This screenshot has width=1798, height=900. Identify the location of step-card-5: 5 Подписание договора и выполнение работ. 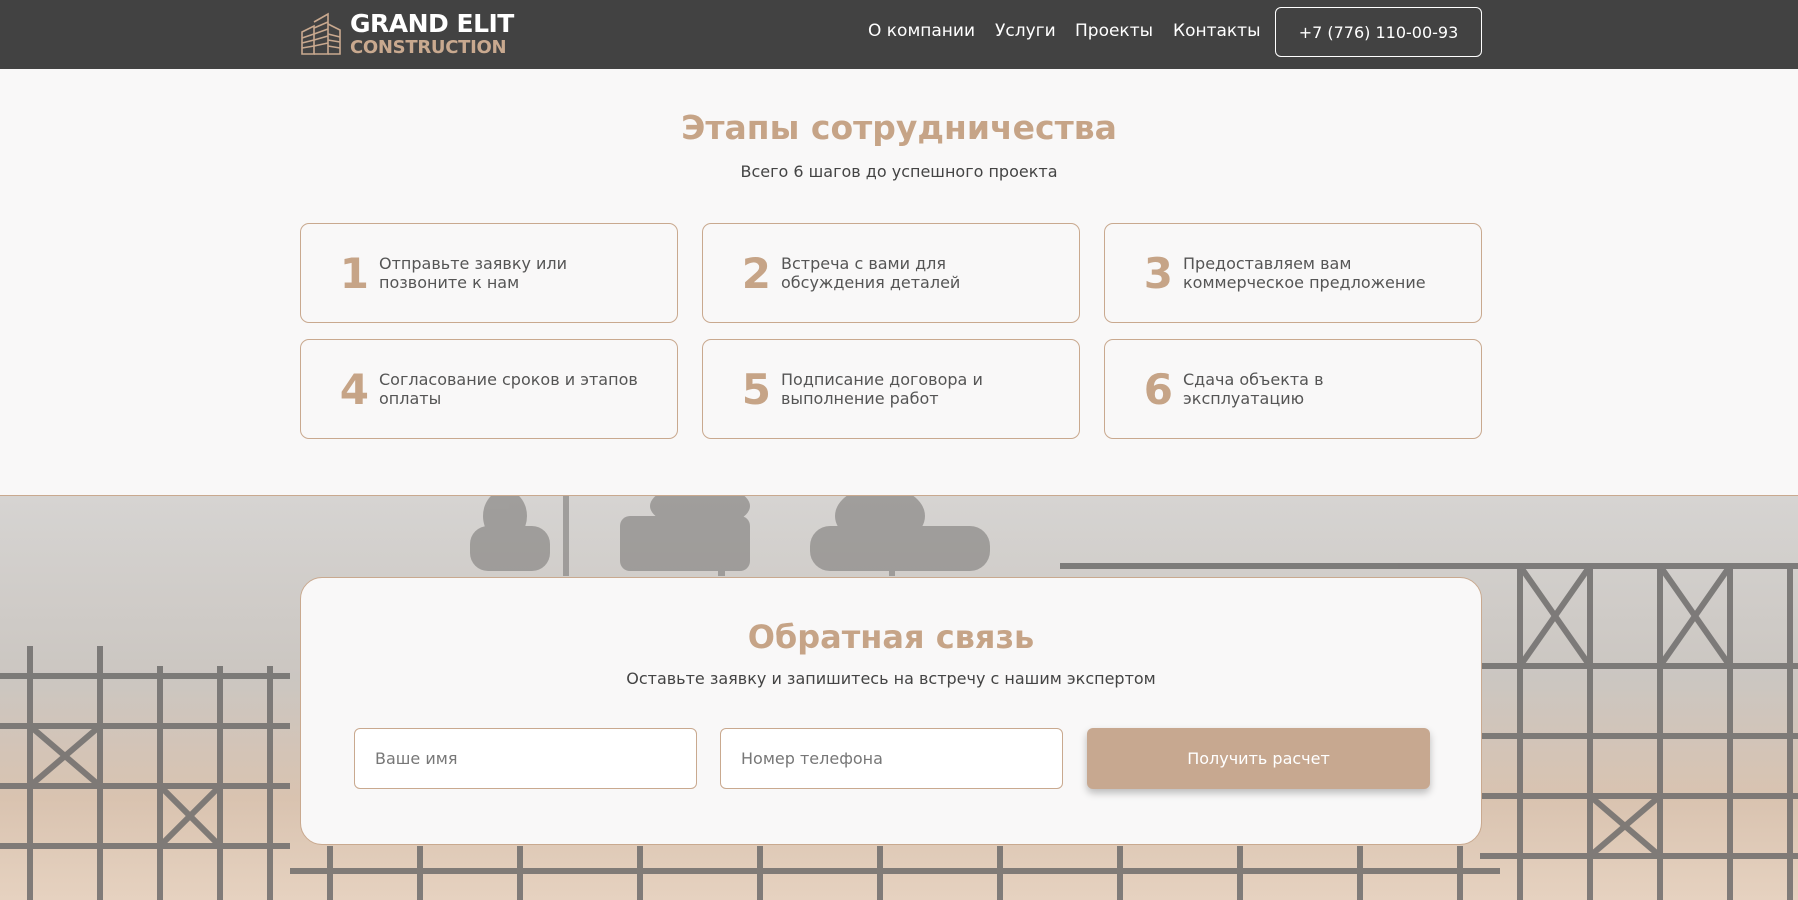
(891, 389).